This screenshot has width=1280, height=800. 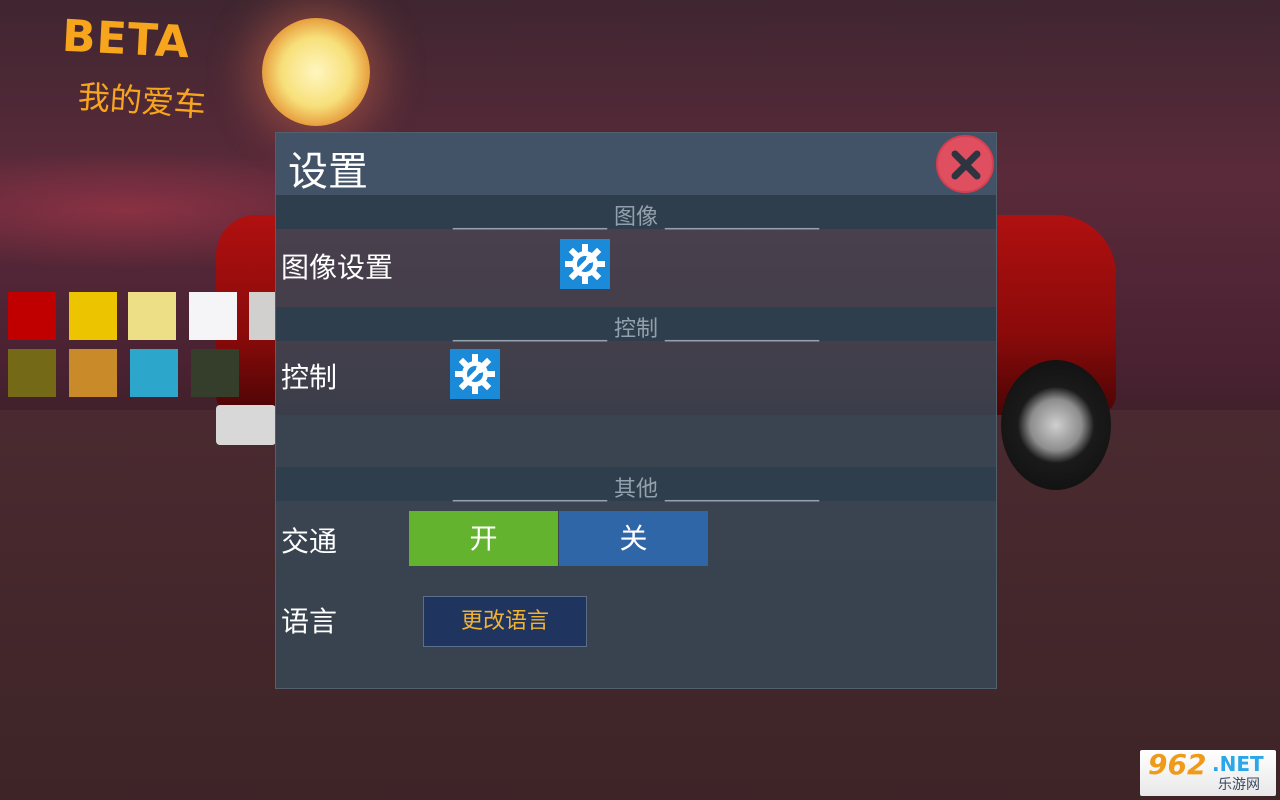 I want to click on section-controls-label: ______________ 控制 ______________, so click(x=636, y=329).